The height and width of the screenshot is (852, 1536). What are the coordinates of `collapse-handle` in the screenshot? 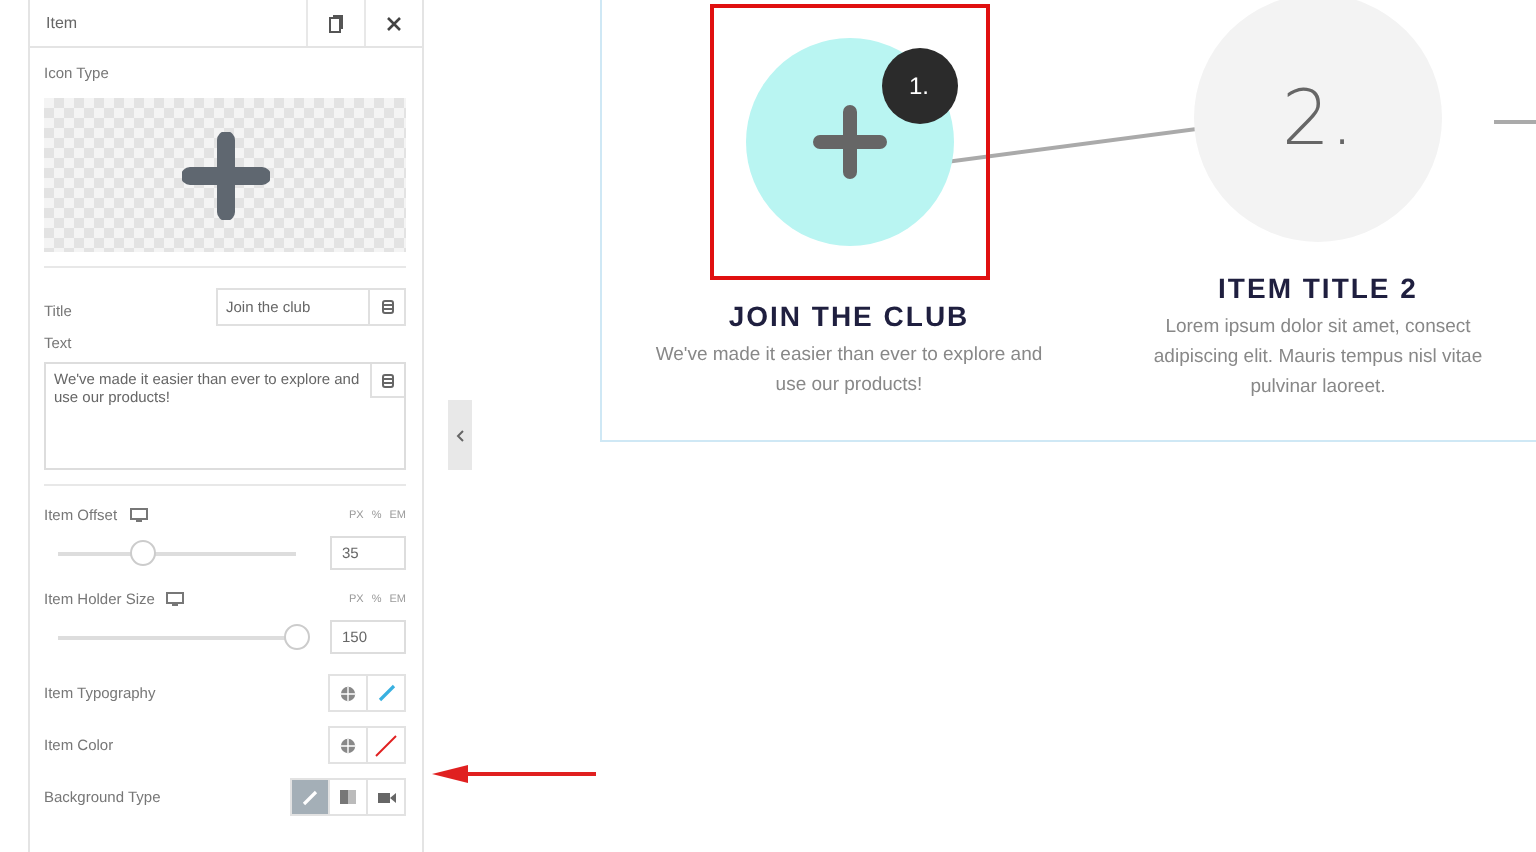 It's located at (460, 435).